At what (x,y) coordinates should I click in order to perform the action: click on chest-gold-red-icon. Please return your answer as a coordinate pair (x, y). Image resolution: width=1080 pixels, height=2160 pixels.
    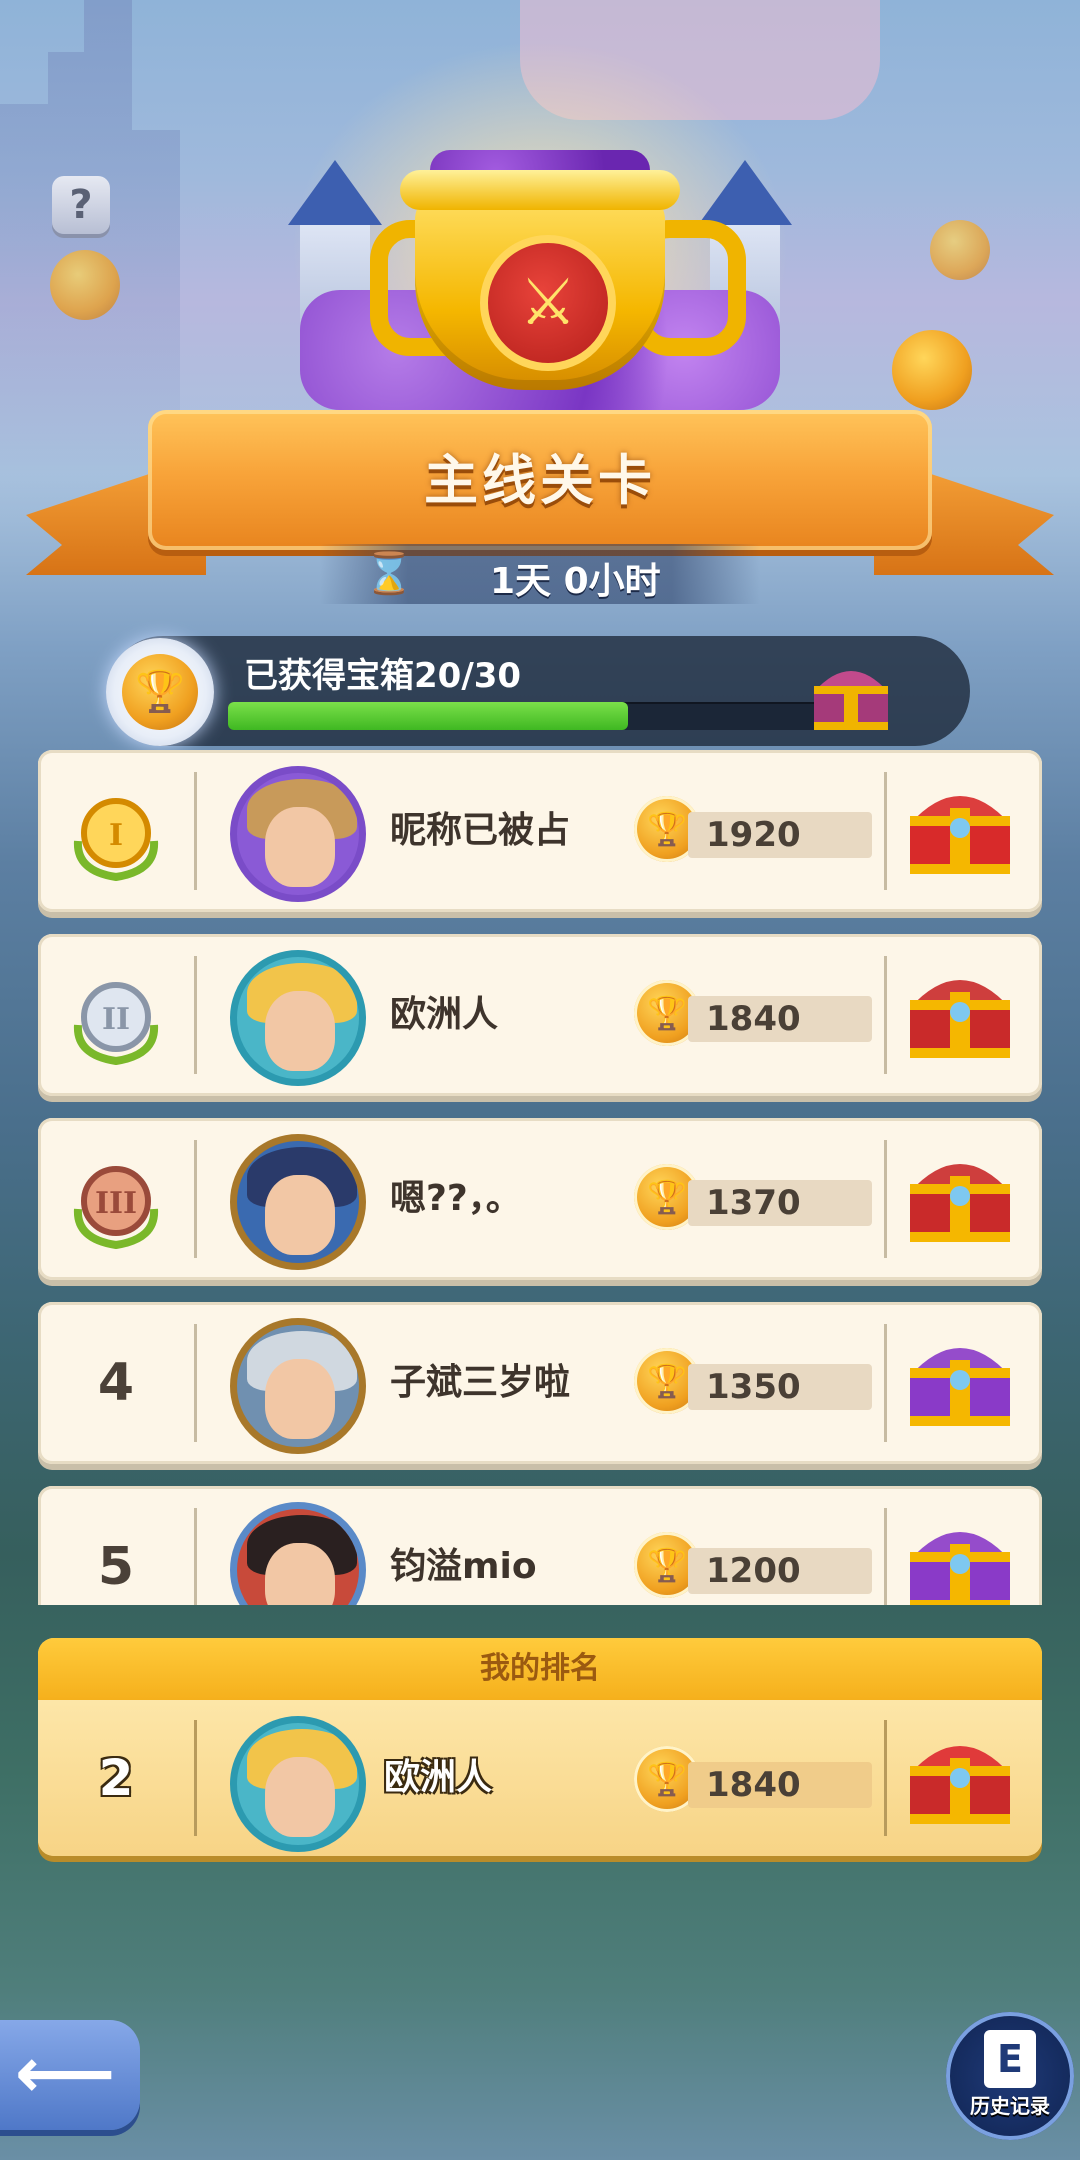
    Looking at the image, I should click on (960, 828).